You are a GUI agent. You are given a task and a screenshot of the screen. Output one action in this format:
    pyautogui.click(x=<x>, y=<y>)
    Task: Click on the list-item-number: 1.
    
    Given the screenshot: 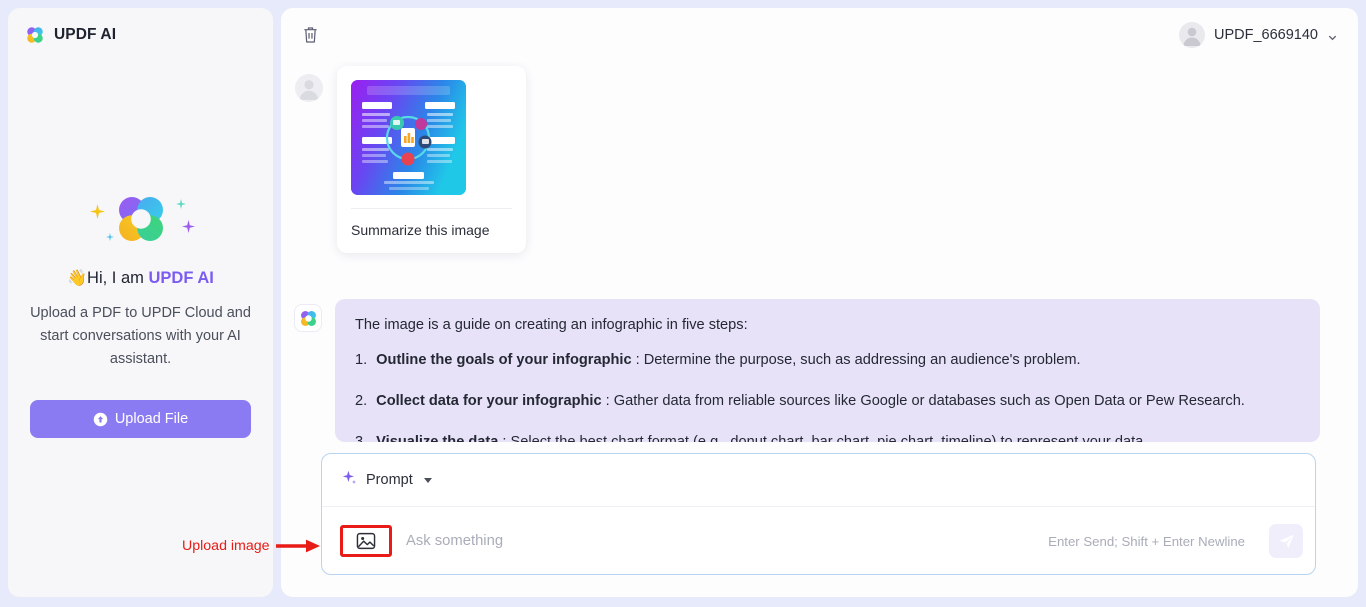 What is the action you would take?
    pyautogui.click(x=361, y=360)
    